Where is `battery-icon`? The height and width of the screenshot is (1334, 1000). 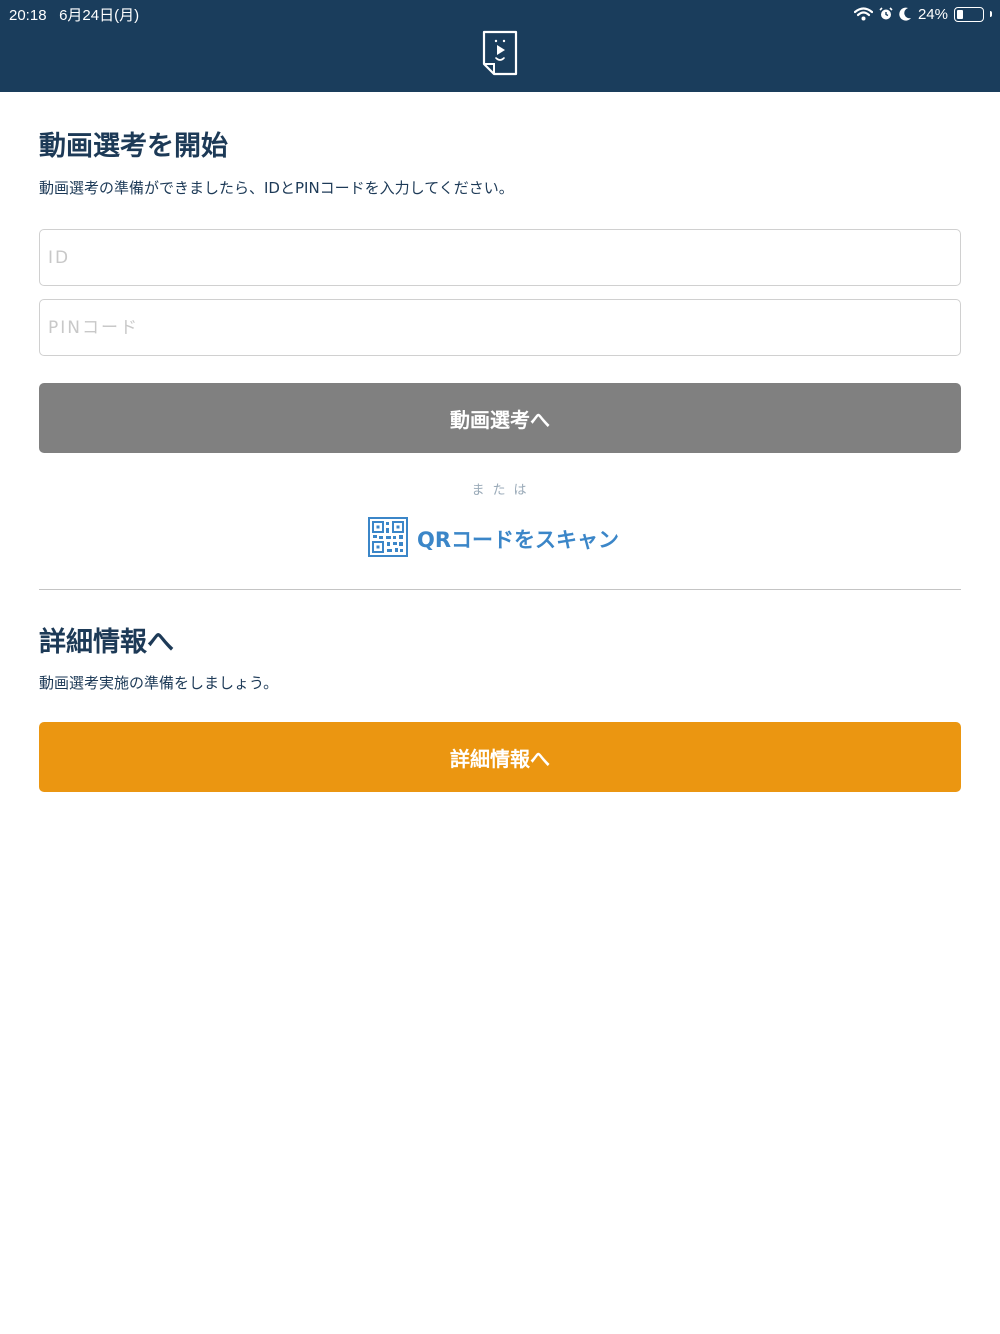 battery-icon is located at coordinates (969, 14).